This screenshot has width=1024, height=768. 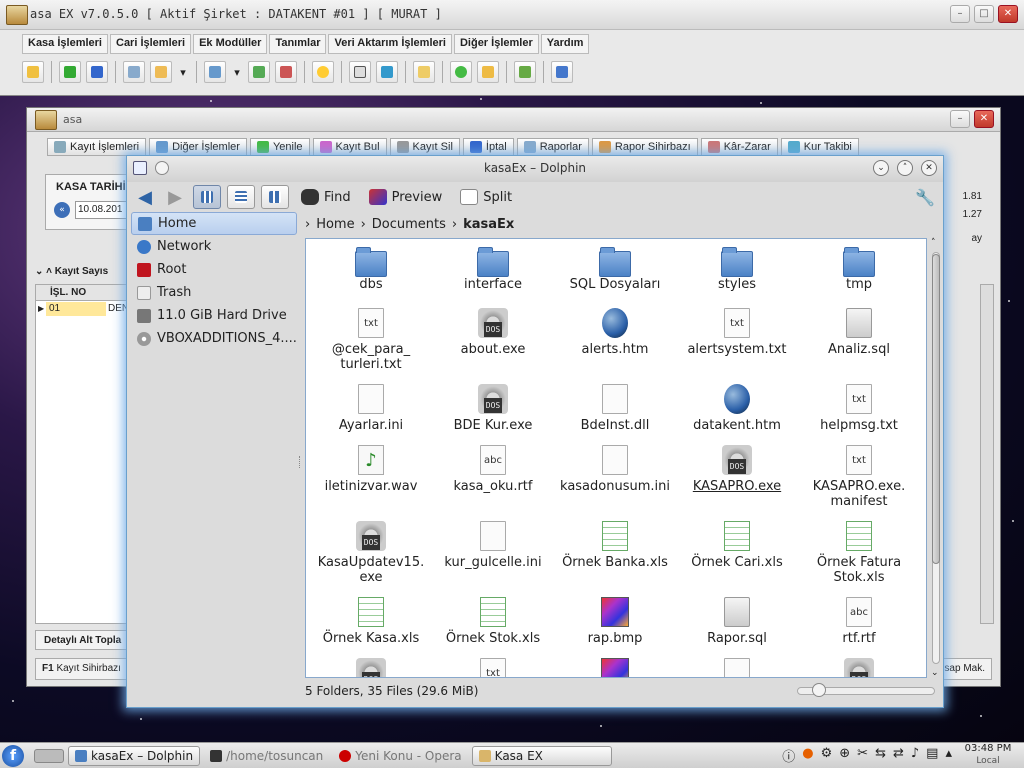 I want to click on place-home: Home, so click(x=214, y=223).